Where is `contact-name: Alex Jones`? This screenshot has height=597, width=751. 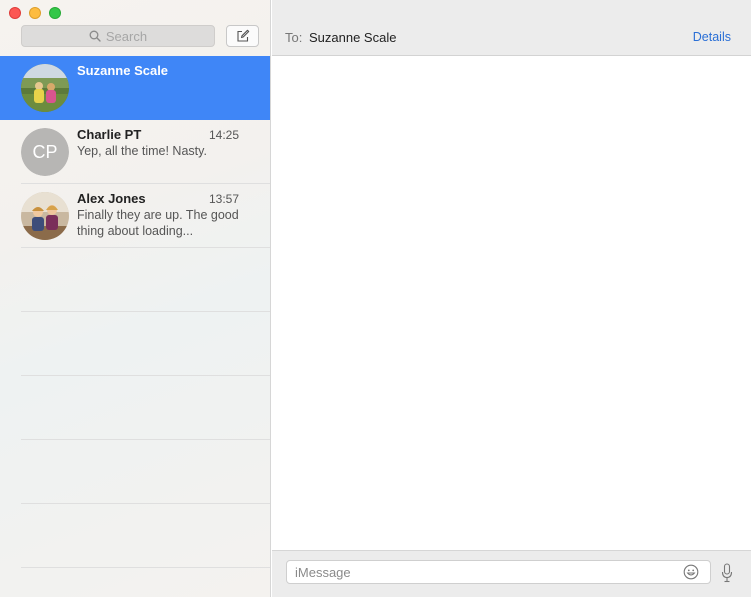
contact-name: Alex Jones is located at coordinates (111, 198).